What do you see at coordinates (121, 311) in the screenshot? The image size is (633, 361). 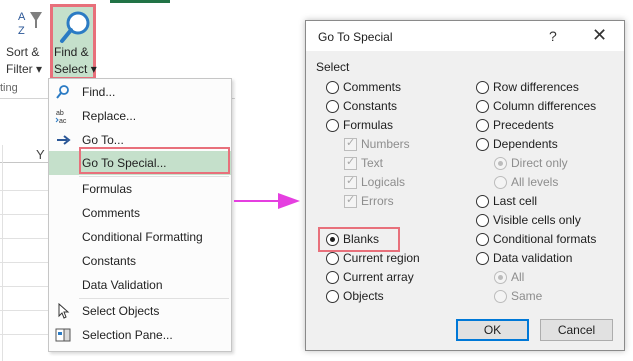 I see `menu-item-label: Select Objects` at bounding box center [121, 311].